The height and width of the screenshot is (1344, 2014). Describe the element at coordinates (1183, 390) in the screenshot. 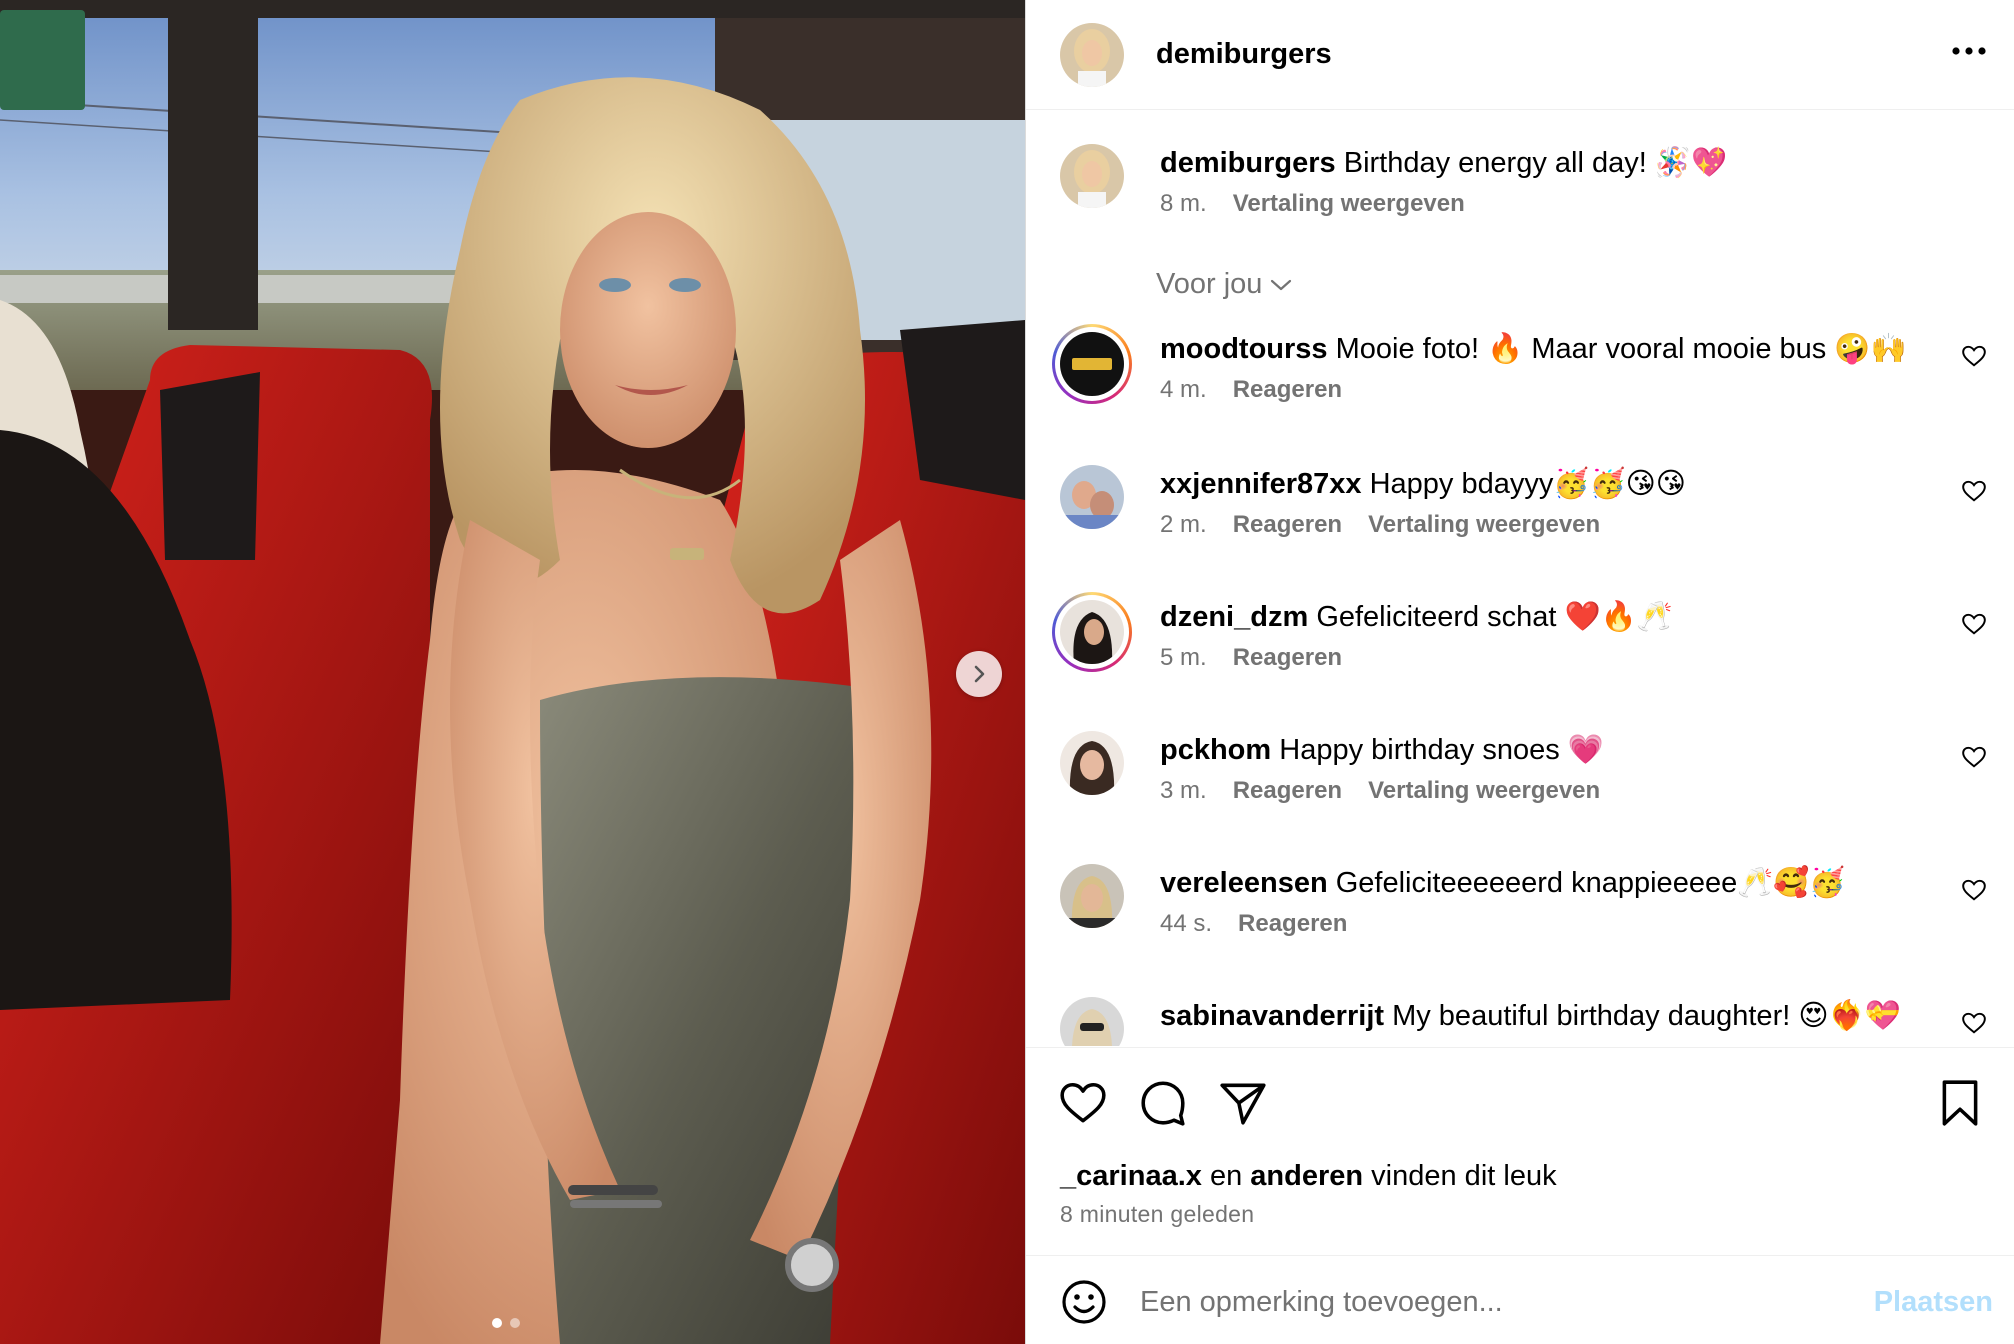

I see `comment-time: 4 m.` at that location.